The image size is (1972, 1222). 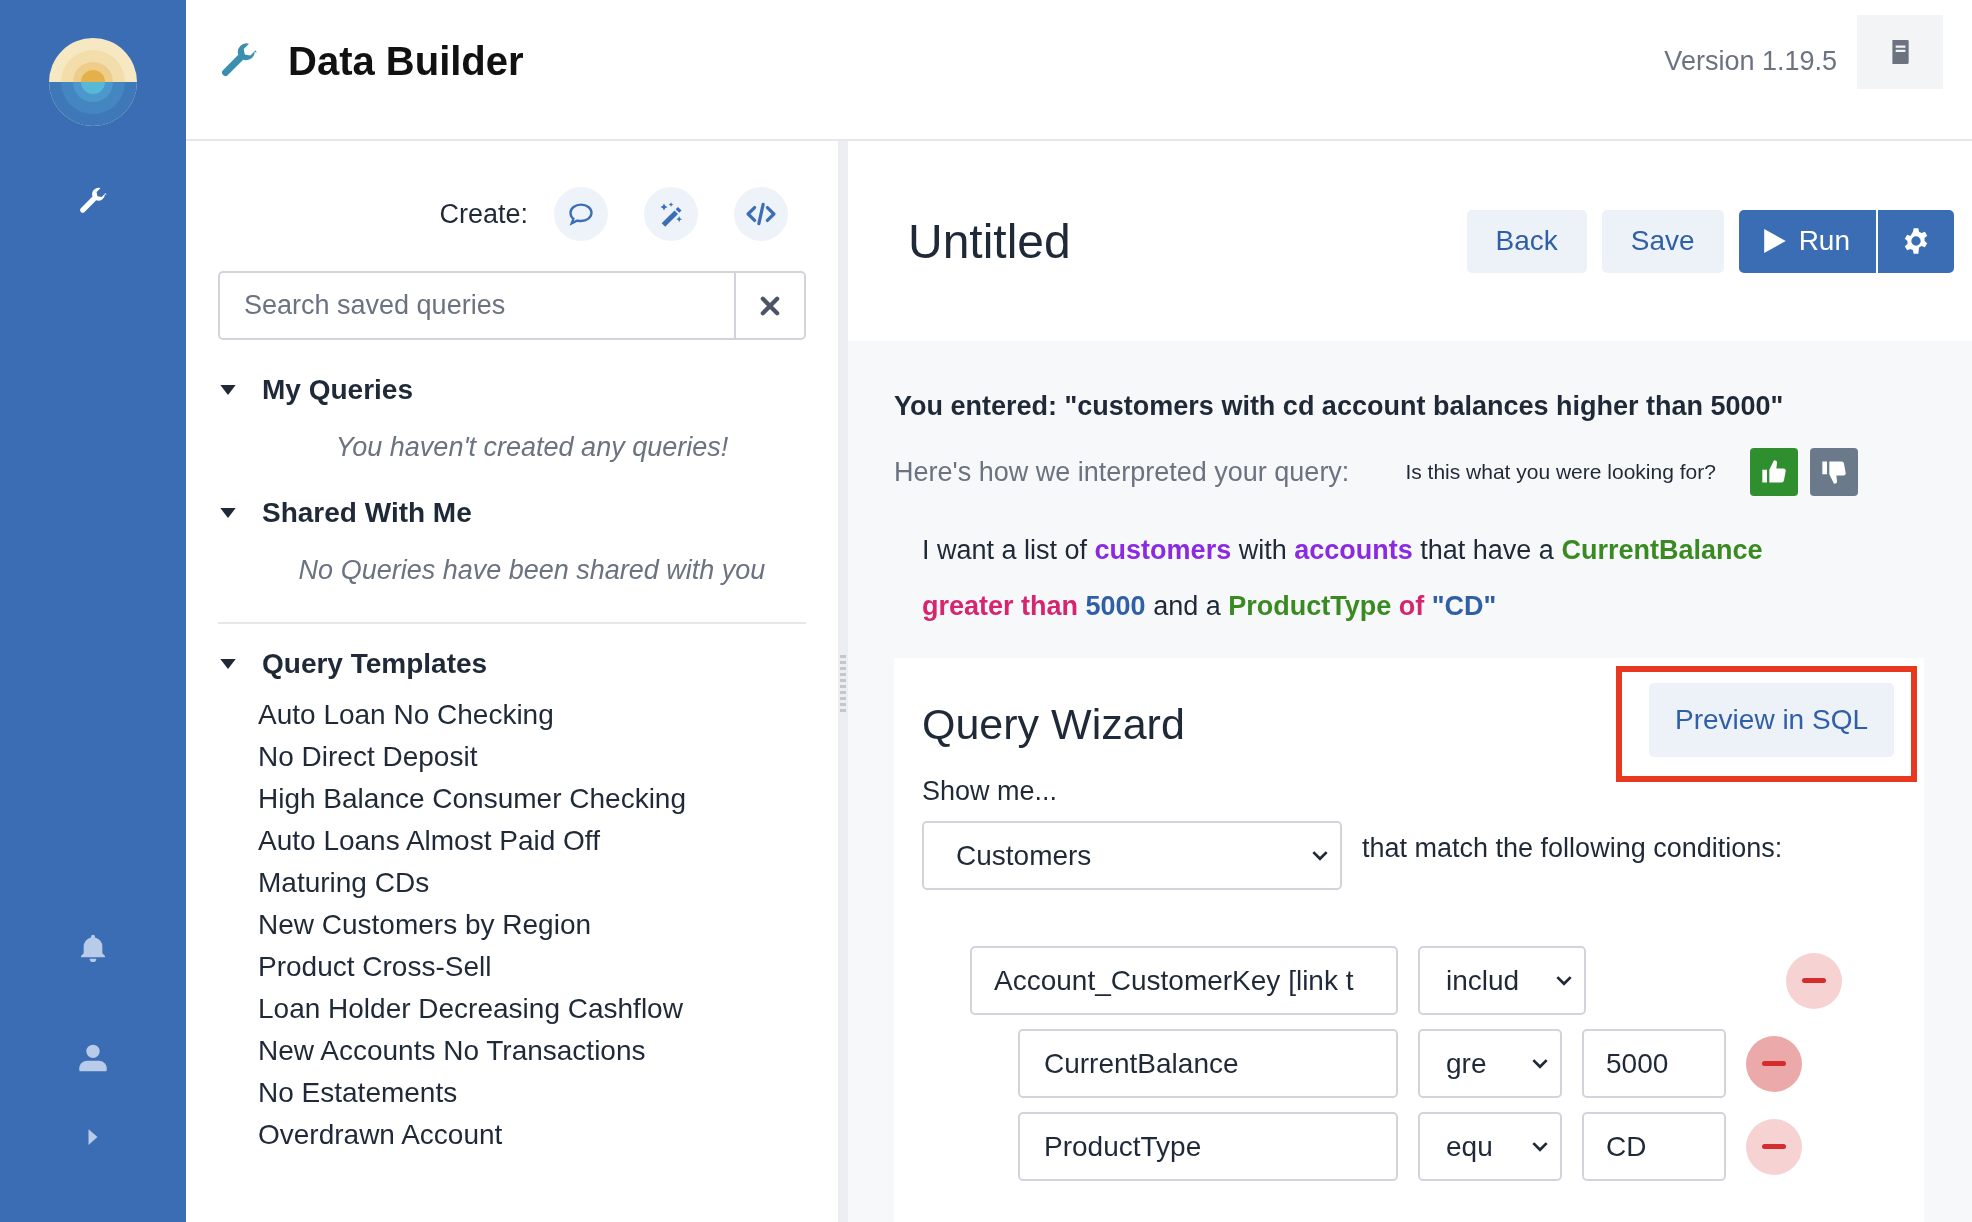 I want to click on search-field: Search saved queries, so click(x=476, y=305).